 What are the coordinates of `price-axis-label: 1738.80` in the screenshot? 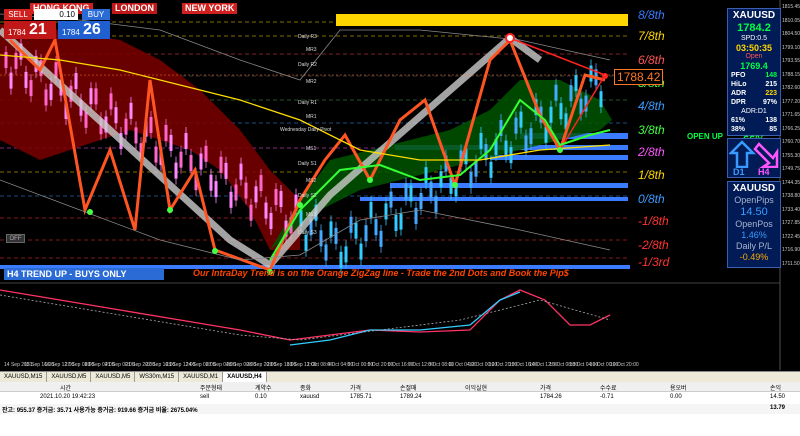 It's located at (791, 196).